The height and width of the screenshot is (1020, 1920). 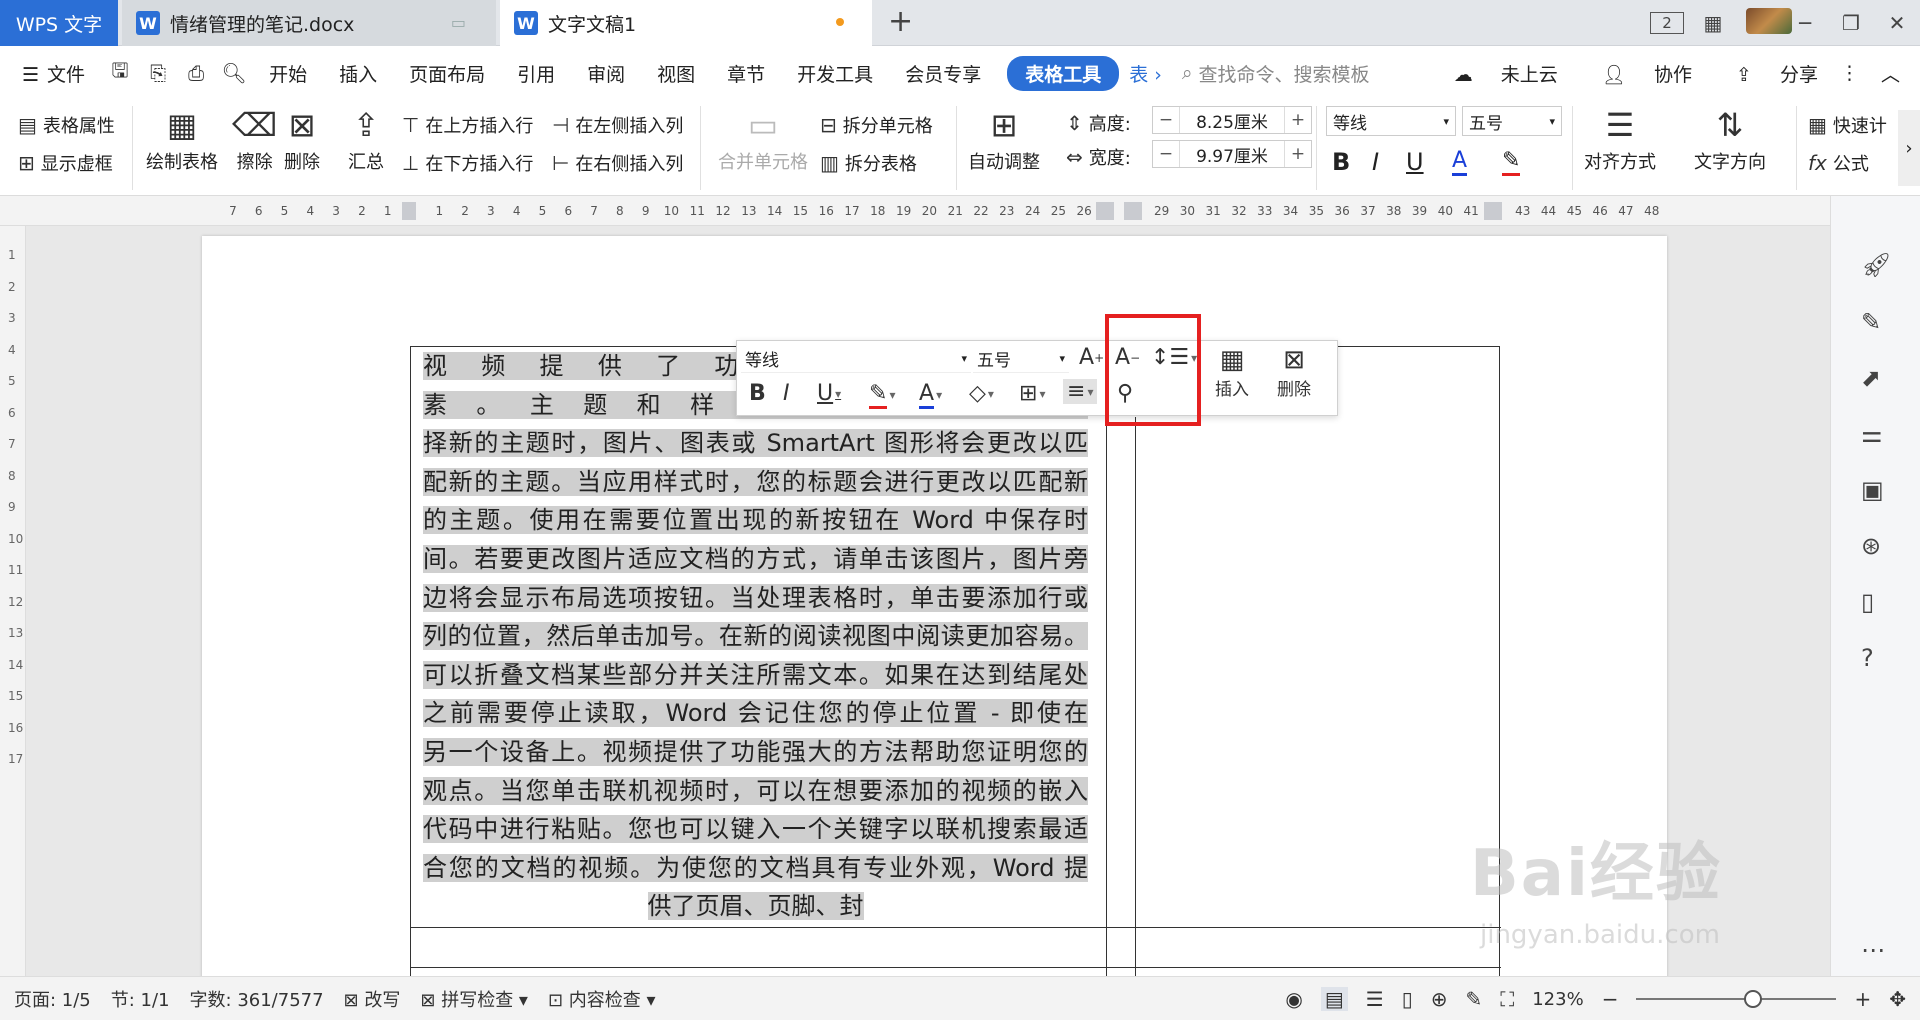 I want to click on app-tab: WPS 文字, so click(x=59, y=23).